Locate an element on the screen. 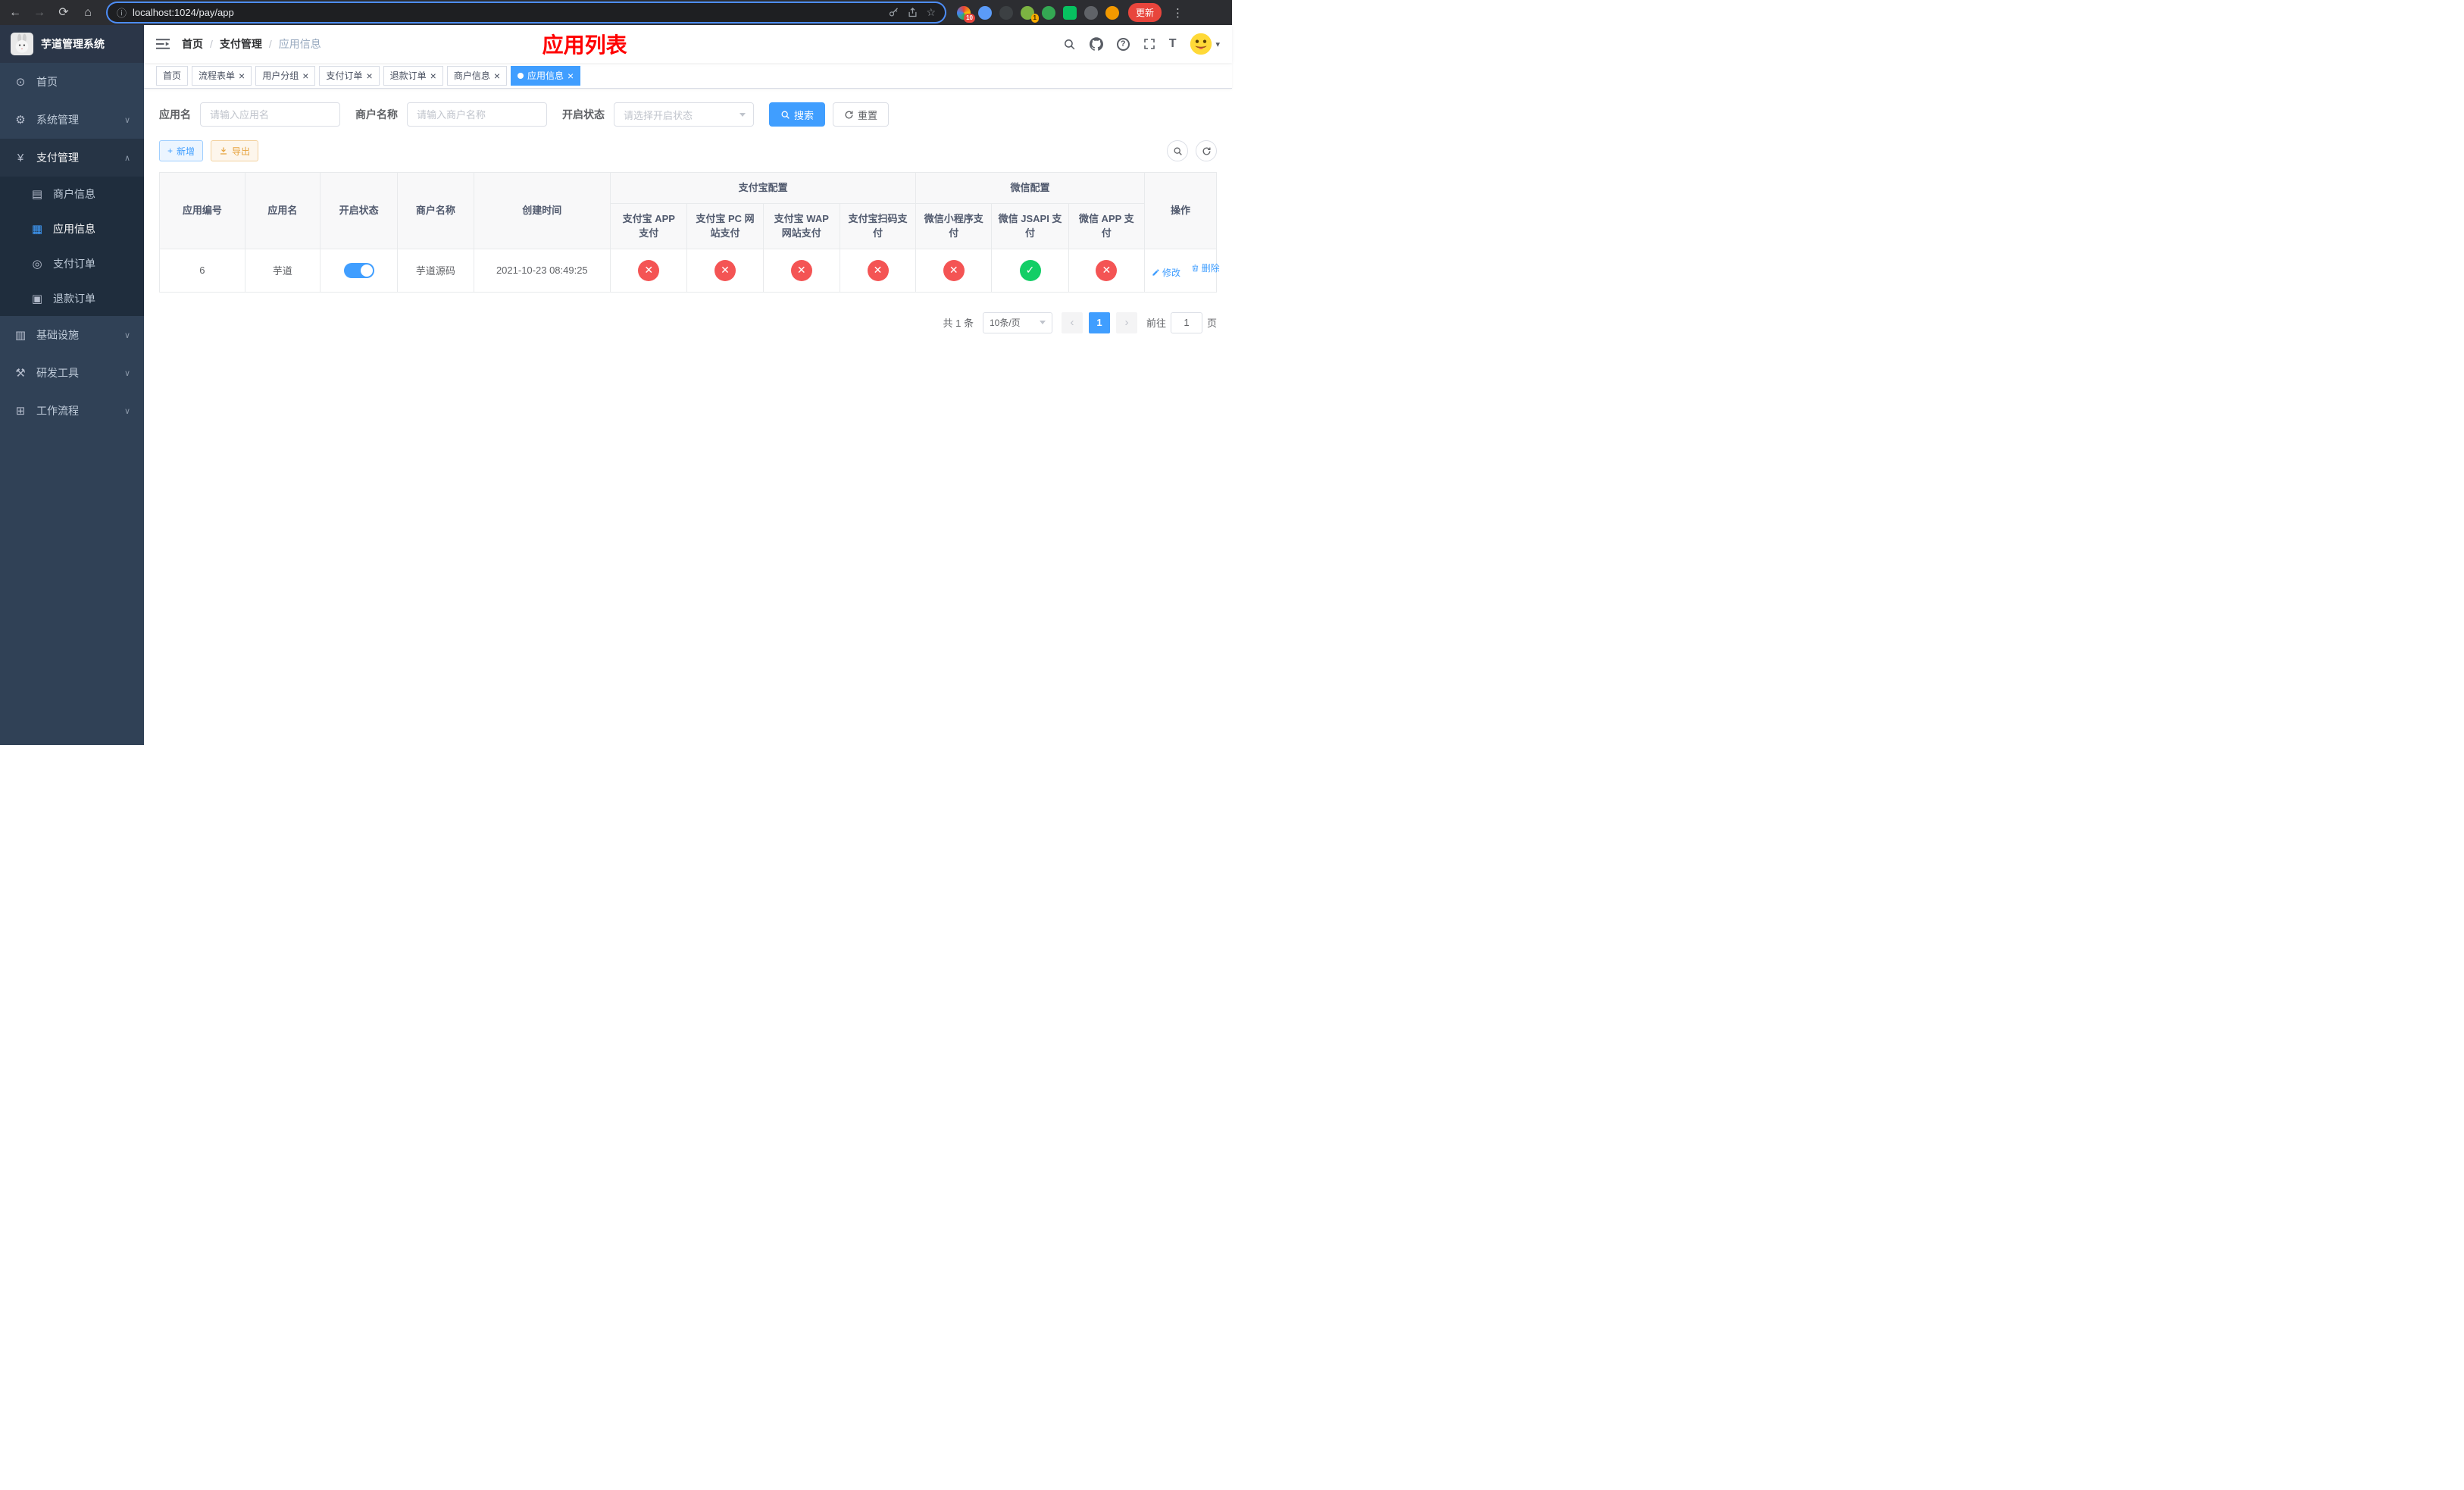 This screenshot has width=2464, height=1490. extension-avatar-icon: 1 is located at coordinates (1030, 14).